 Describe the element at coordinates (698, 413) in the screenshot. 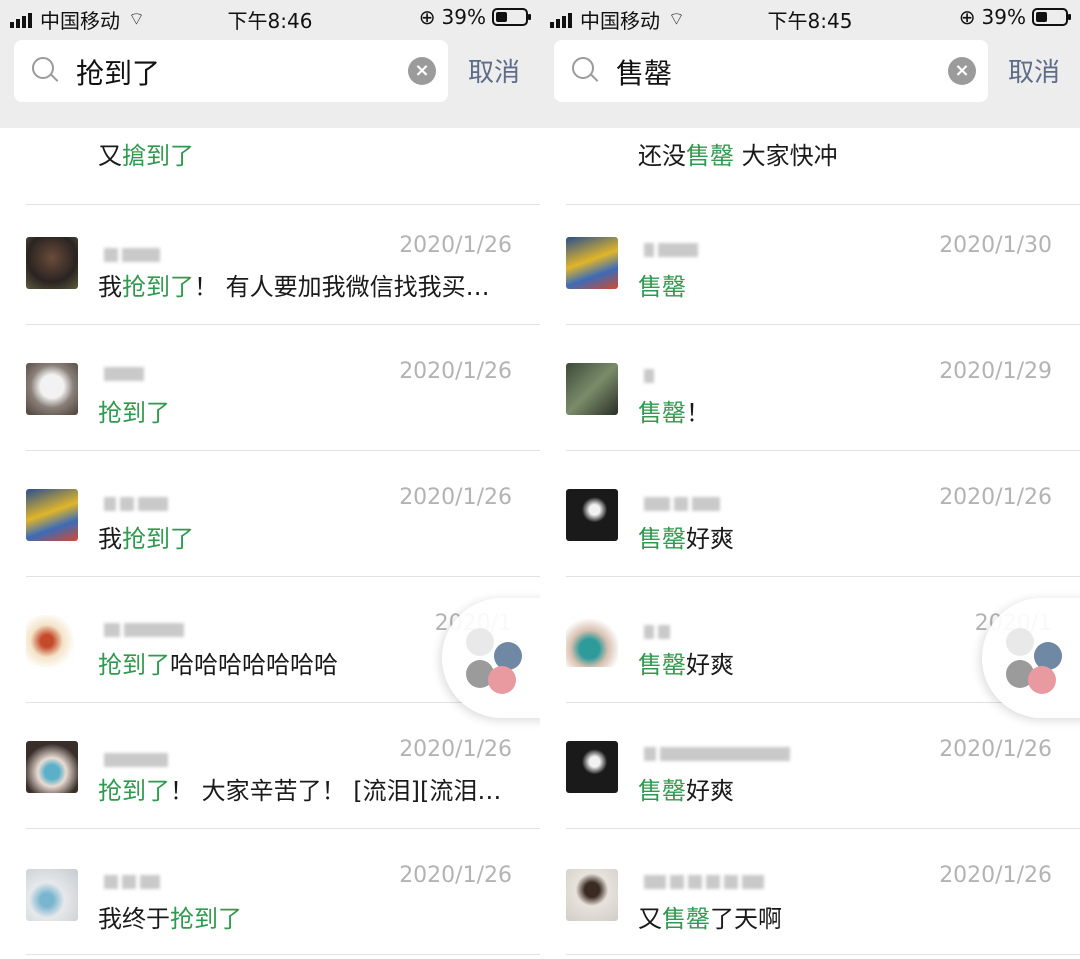

I see `message-text-rest: ！` at that location.